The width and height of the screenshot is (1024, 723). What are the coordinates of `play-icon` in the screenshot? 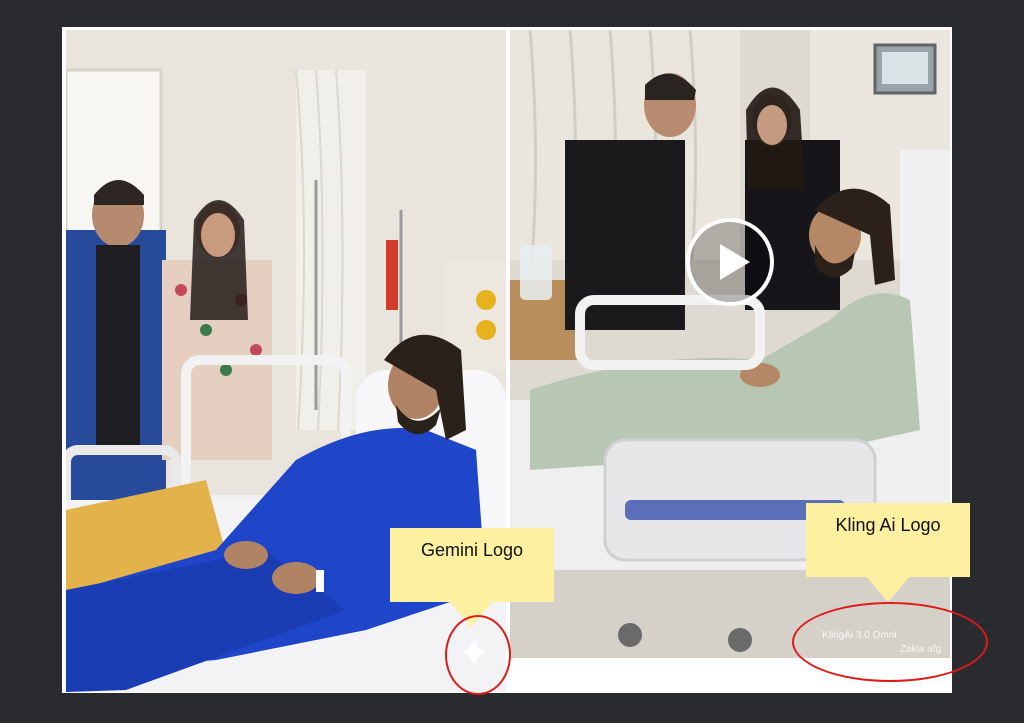 It's located at (730, 262).